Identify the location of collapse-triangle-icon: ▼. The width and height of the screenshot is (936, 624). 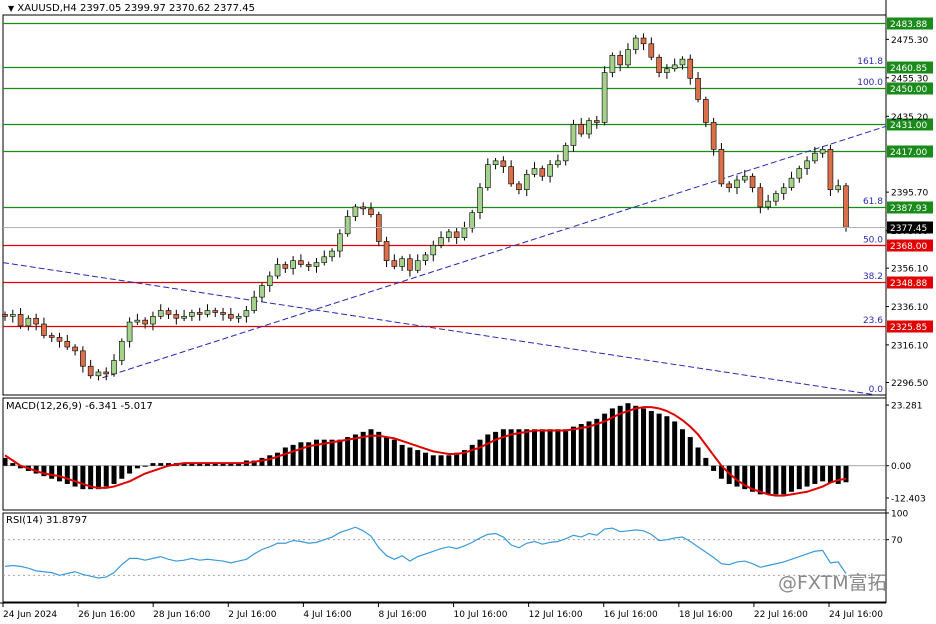
(11, 8).